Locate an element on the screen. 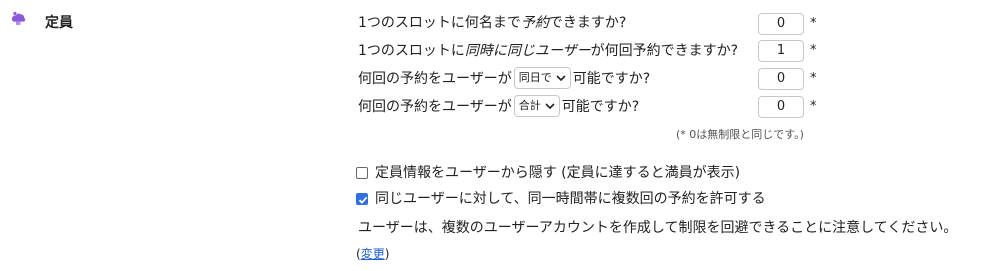 This screenshot has width=984, height=271. max-bookings-per-slot-label: 1つのスロットに何名まで予約できますか? is located at coordinates (492, 23).